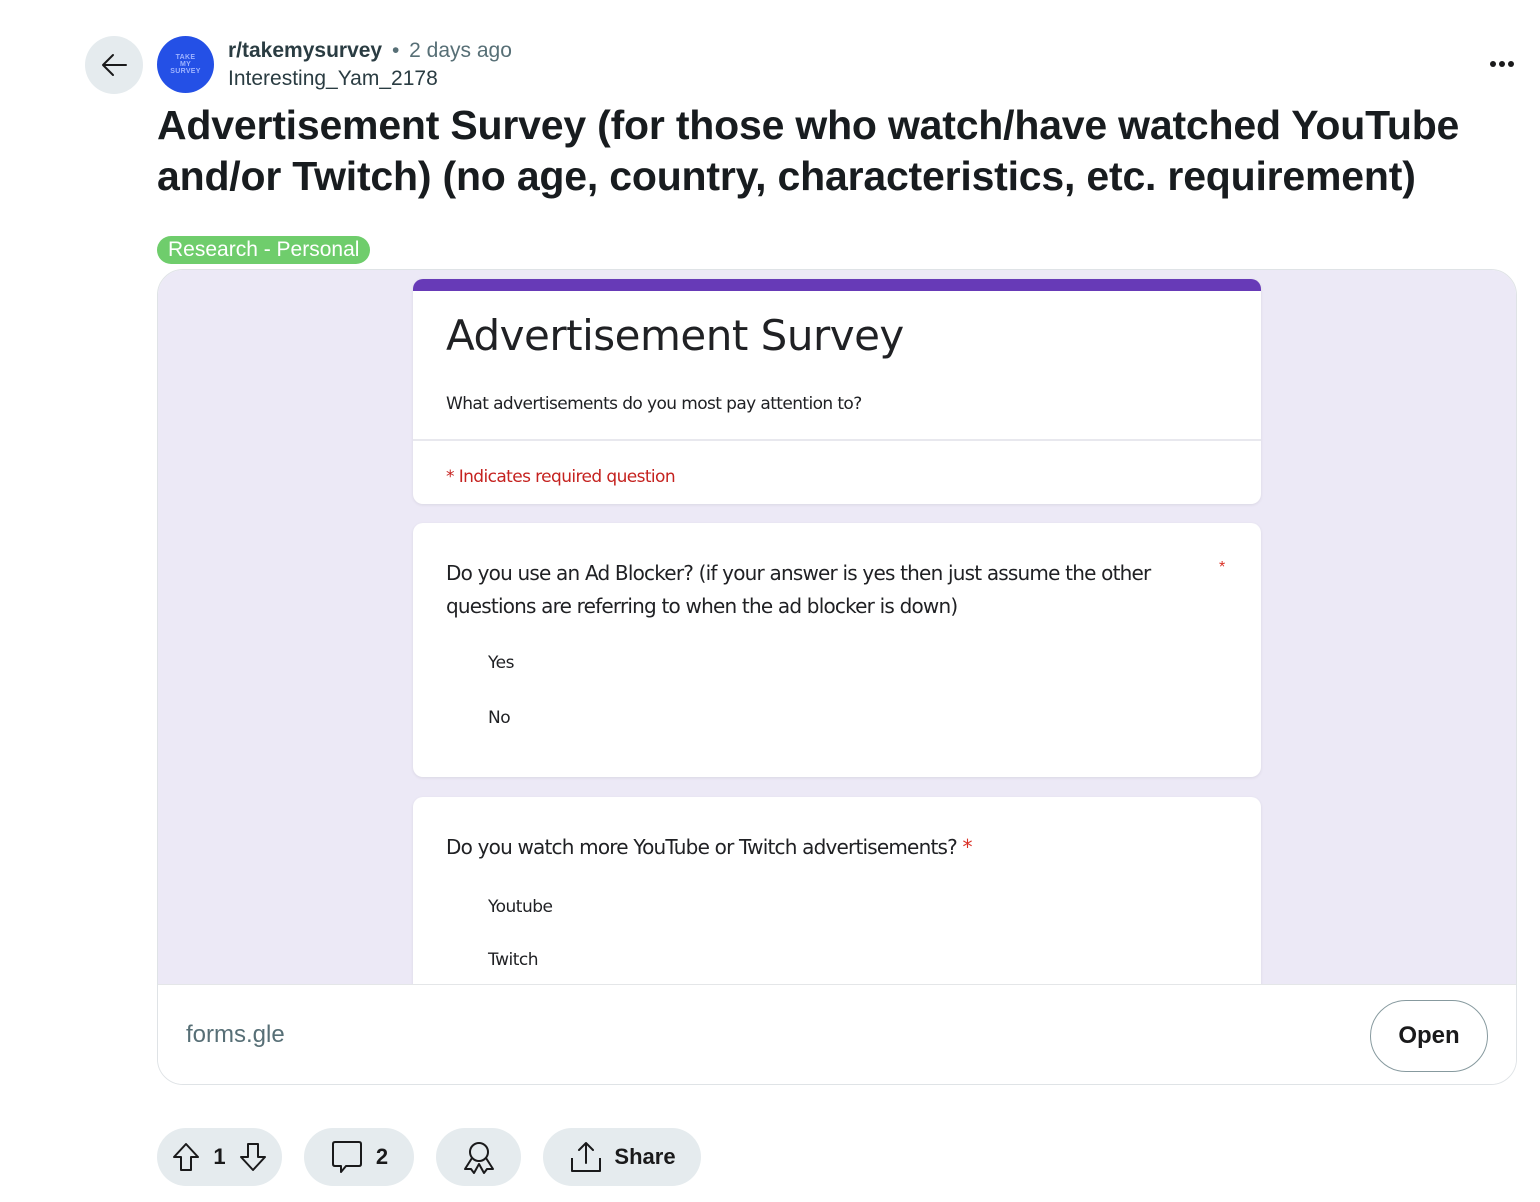  I want to click on form-divider, so click(837, 440).